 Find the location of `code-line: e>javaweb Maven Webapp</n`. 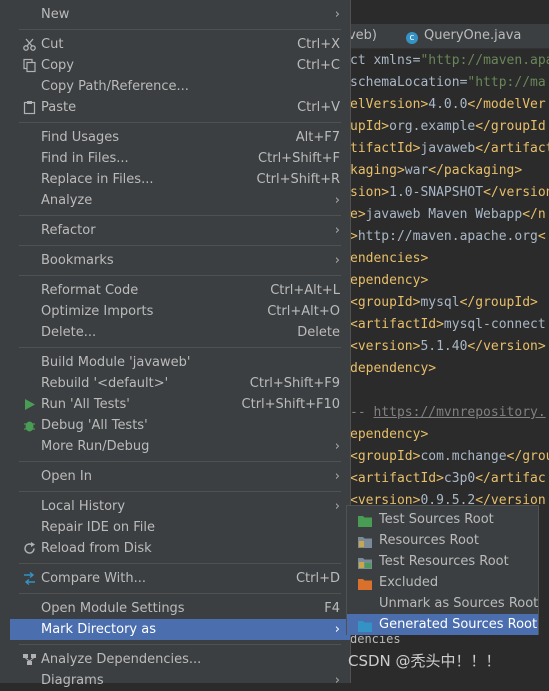

code-line: e>javaweb Maven Webapp</n is located at coordinates (448, 215).